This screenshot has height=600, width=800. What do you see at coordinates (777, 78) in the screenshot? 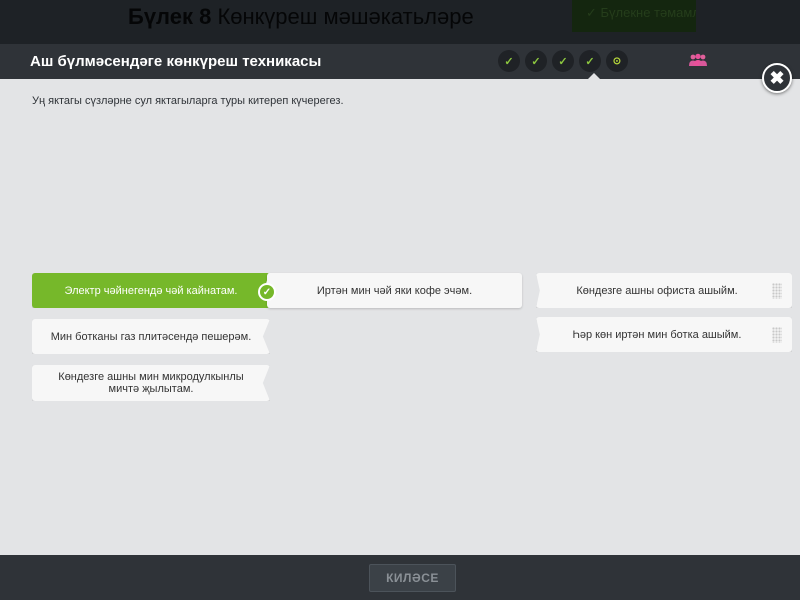
I see `close-icon: ✖` at bounding box center [777, 78].